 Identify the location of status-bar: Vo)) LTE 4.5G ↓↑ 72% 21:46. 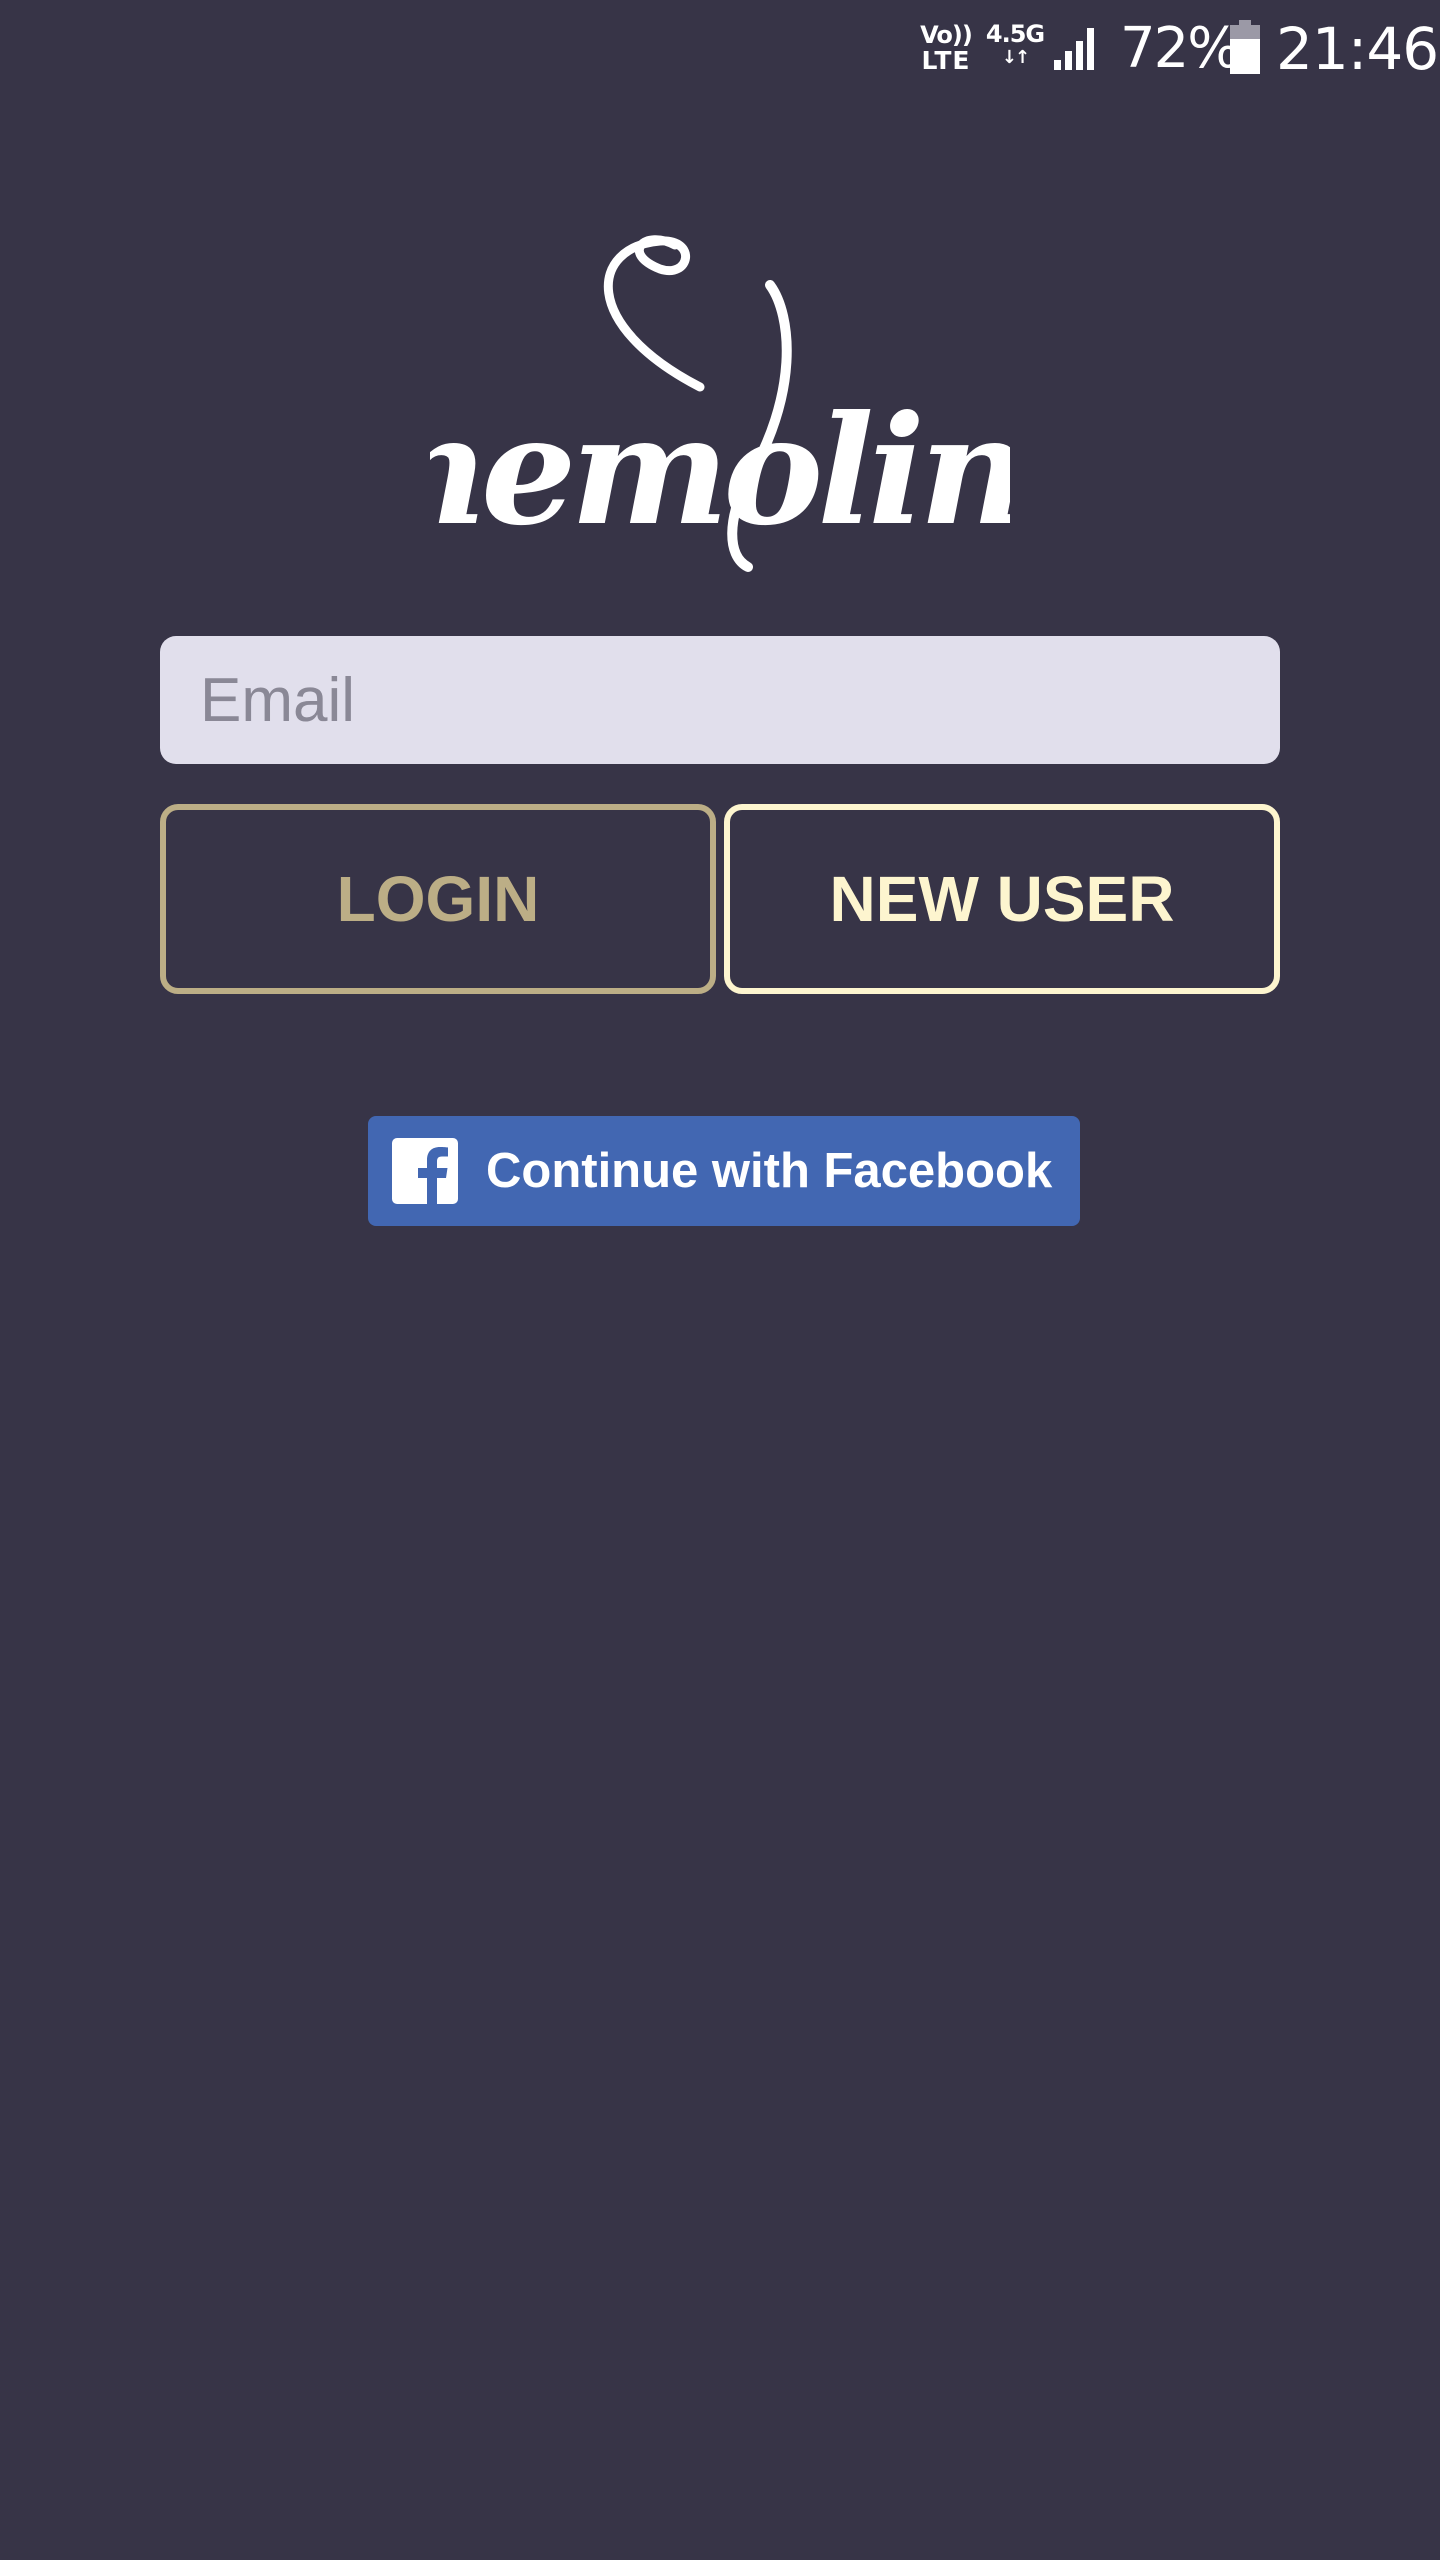
(720, 50).